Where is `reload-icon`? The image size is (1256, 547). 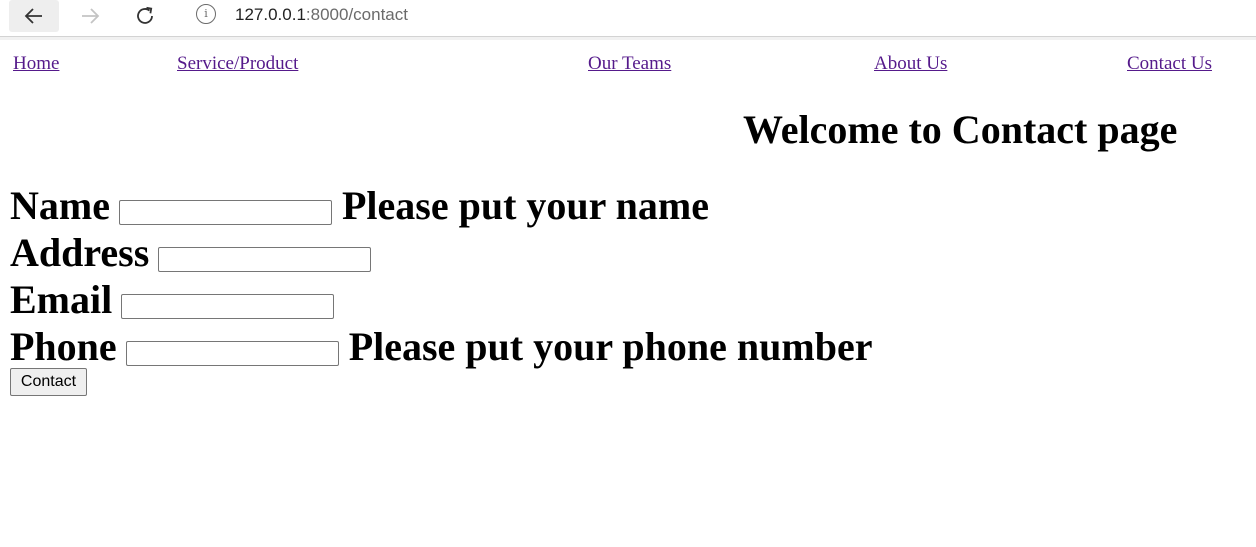
reload-icon is located at coordinates (145, 15).